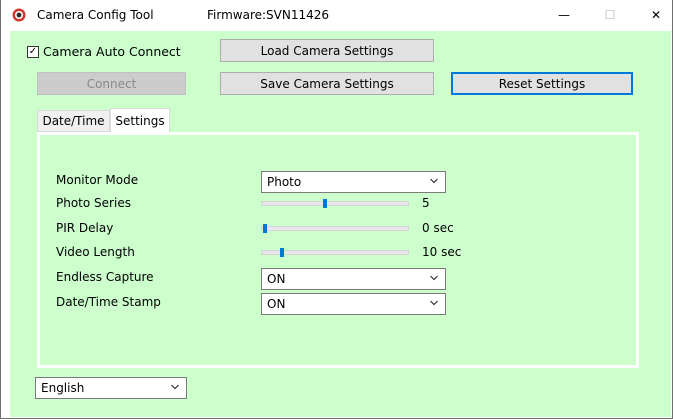 The height and width of the screenshot is (419, 673). I want to click on photo-series-slider, so click(335, 204).